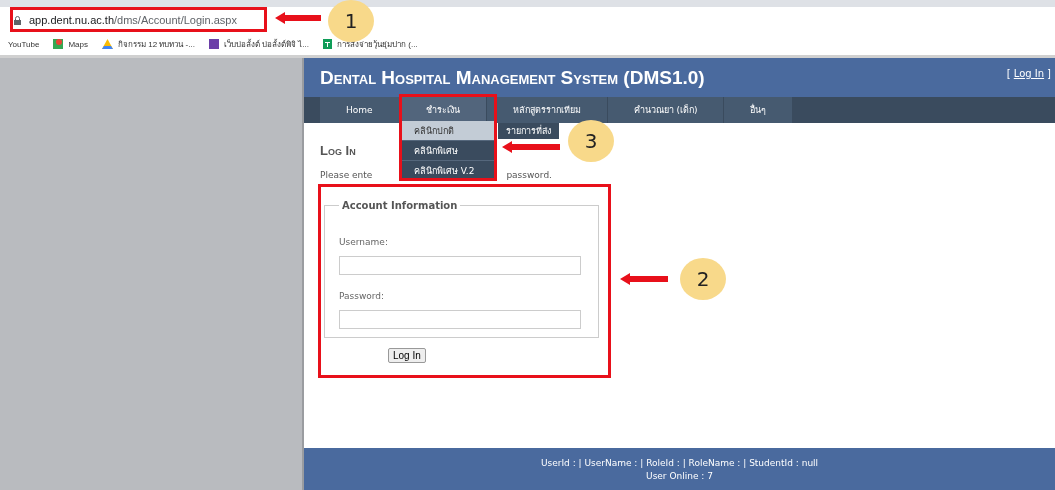 Image resolution: width=1055 pixels, height=490 pixels. I want to click on callout-number: 2, so click(703, 279).